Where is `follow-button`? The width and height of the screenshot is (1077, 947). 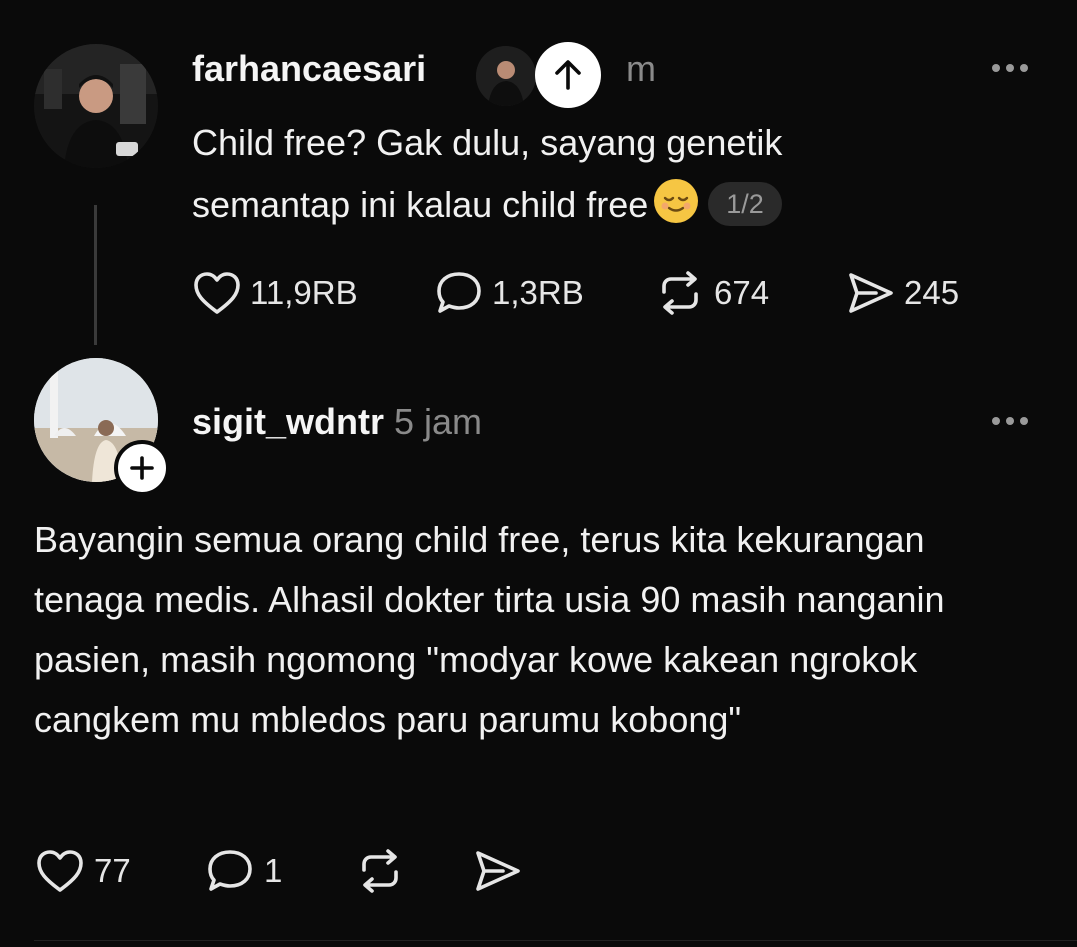
follow-button is located at coordinates (142, 468).